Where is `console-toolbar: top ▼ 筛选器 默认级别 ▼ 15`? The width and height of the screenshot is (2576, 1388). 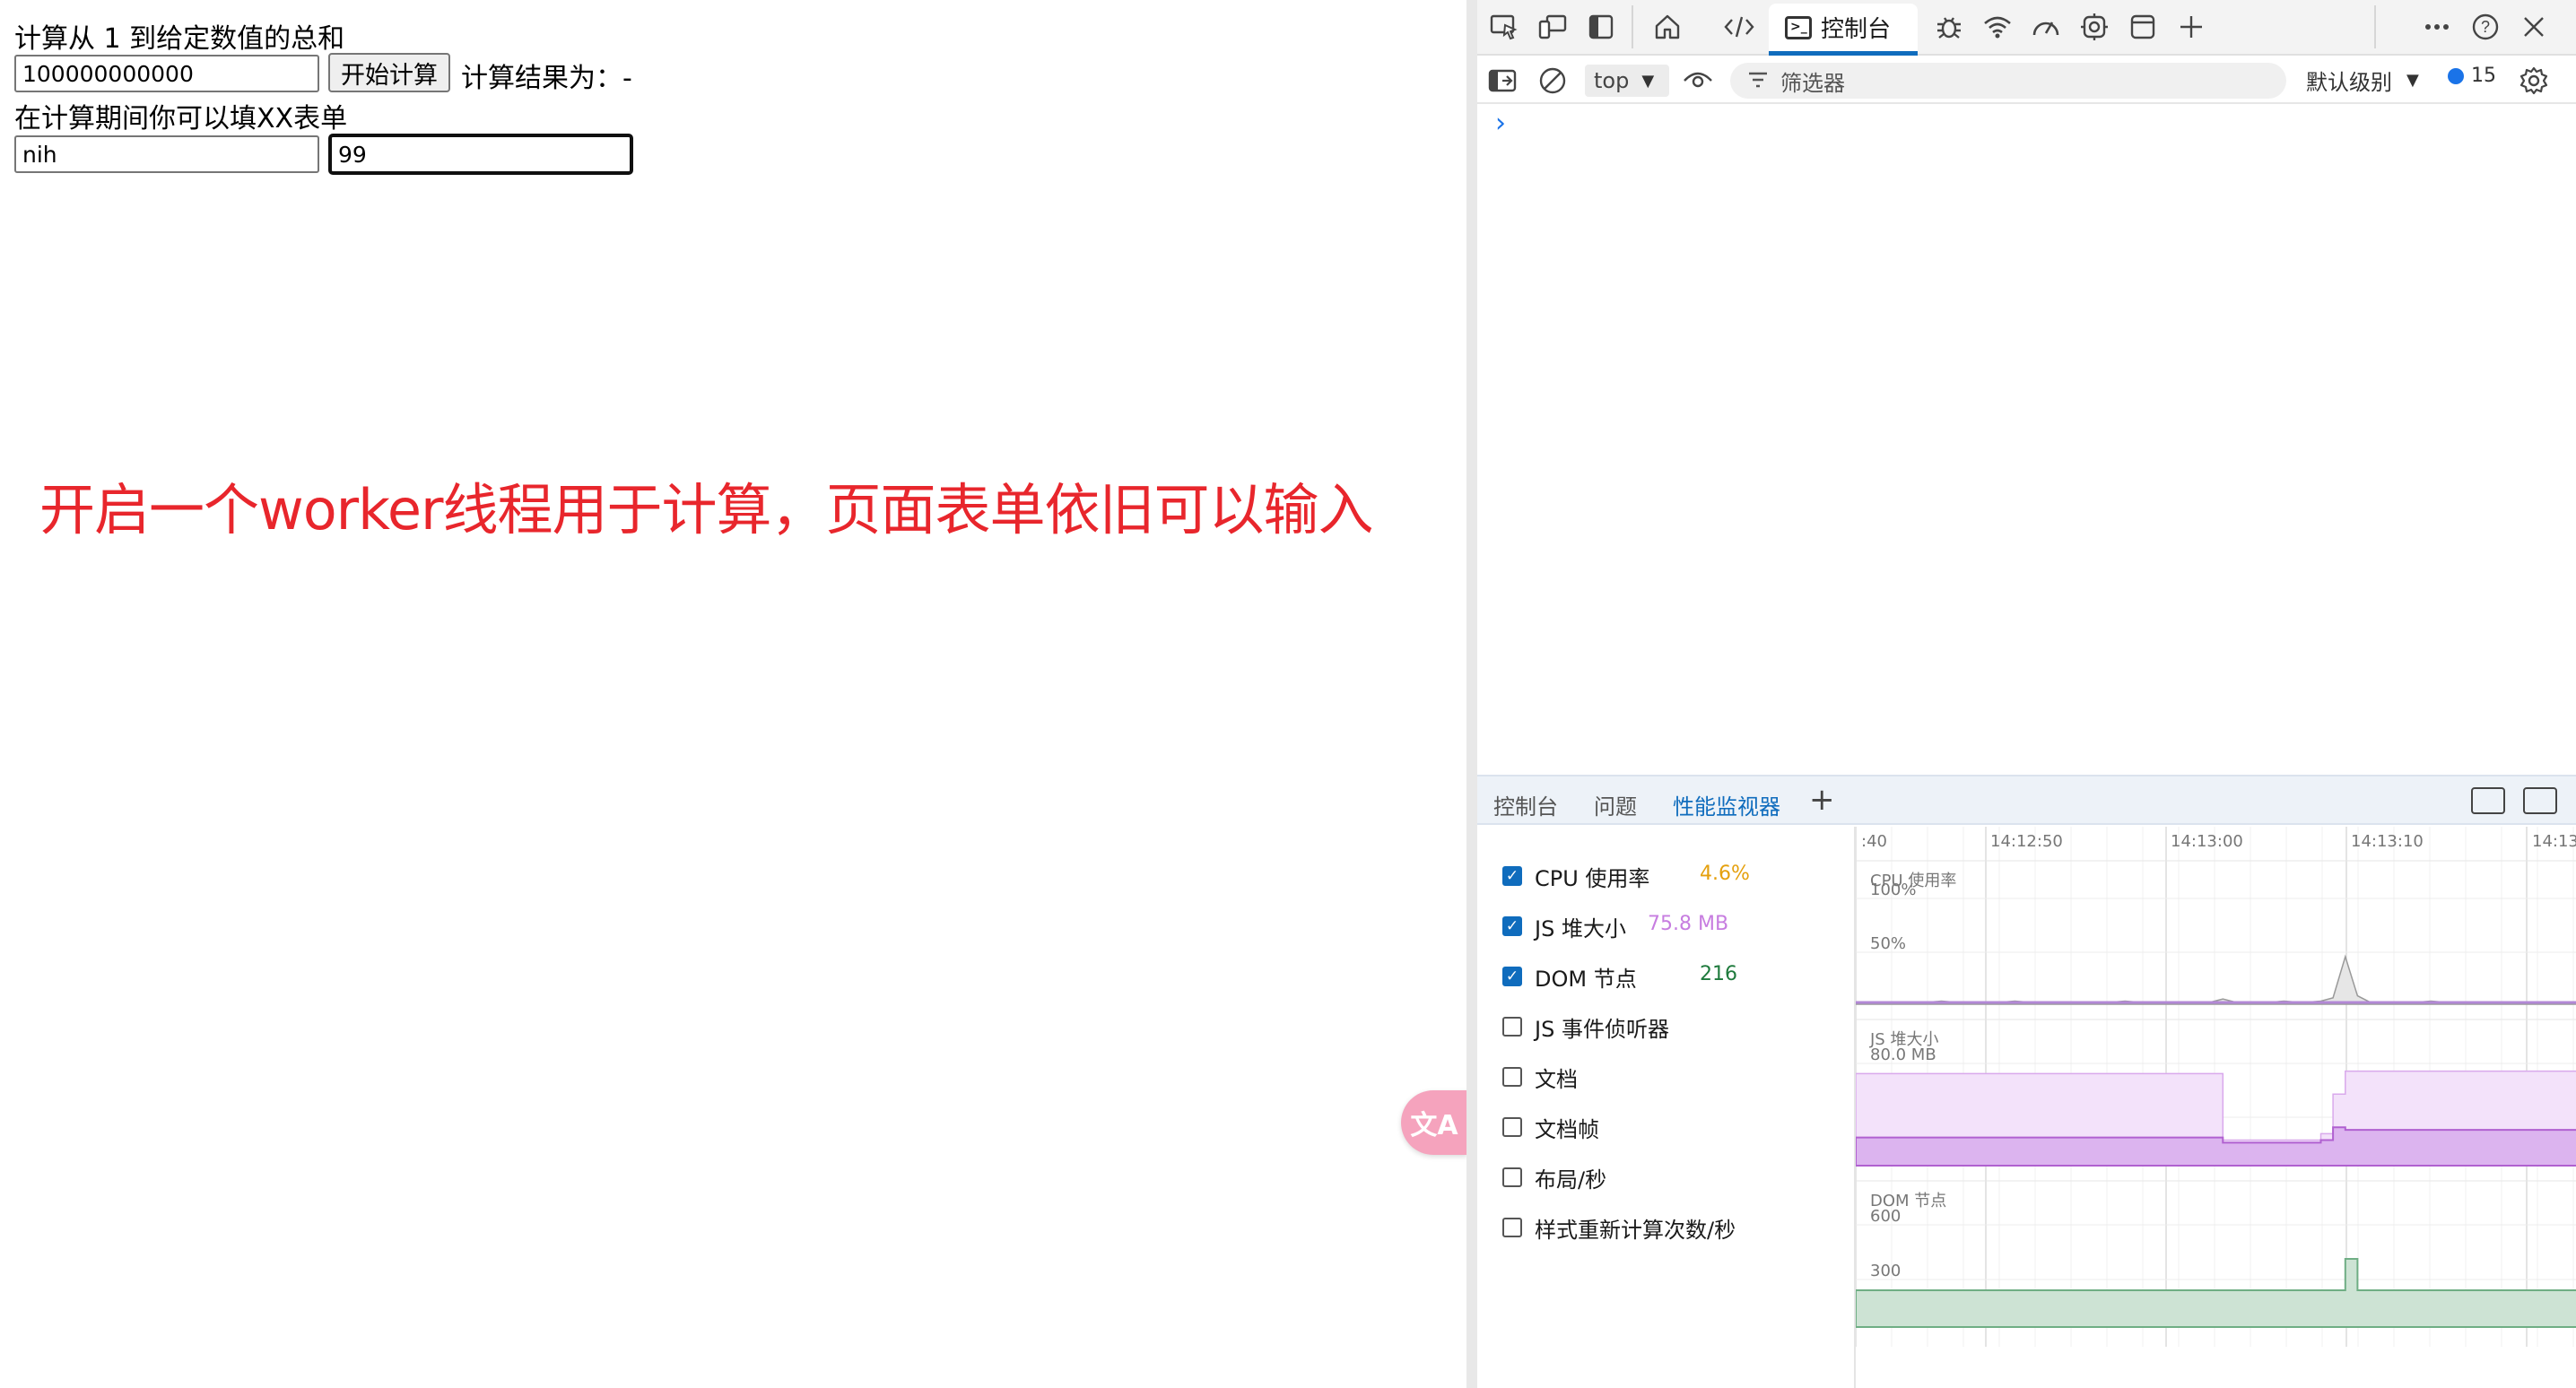
console-toolbar: top ▼ 筛选器 默认级别 ▼ 15 is located at coordinates (2026, 80).